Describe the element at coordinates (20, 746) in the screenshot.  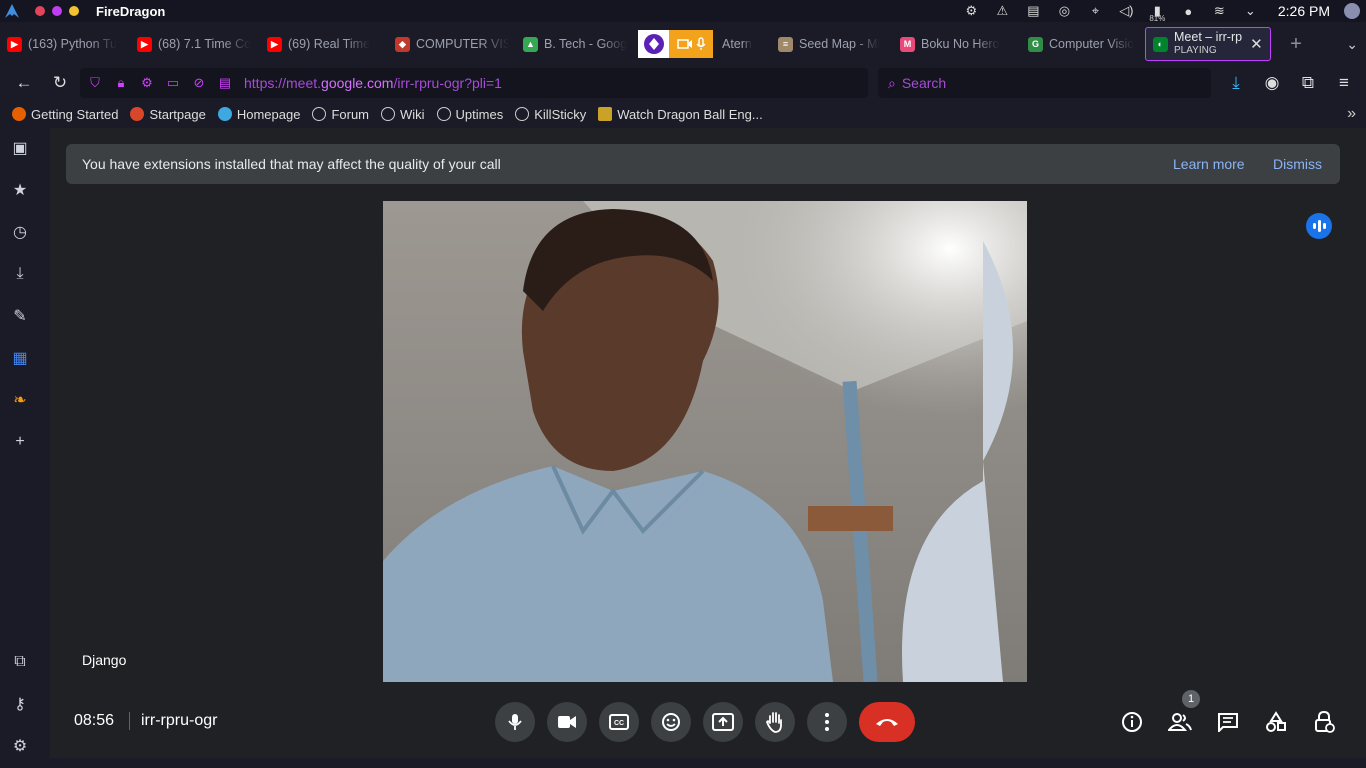
I see `settings-gear-icon: ⚙` at that location.